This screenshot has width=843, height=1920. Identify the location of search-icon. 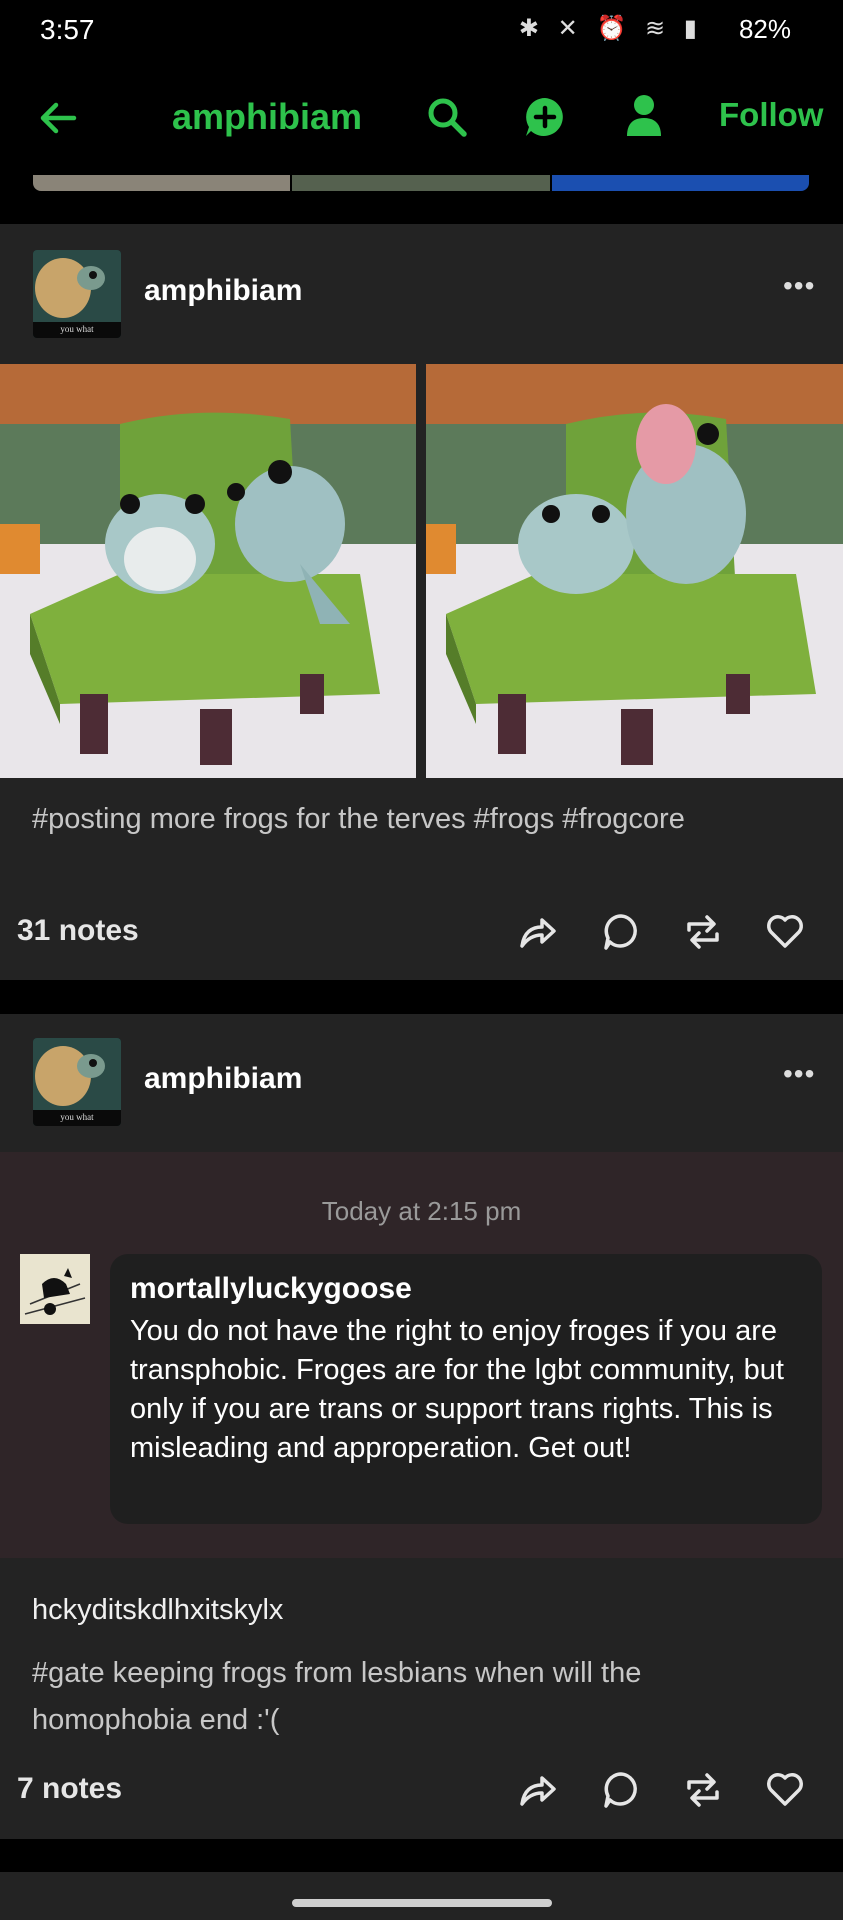
(447, 117).